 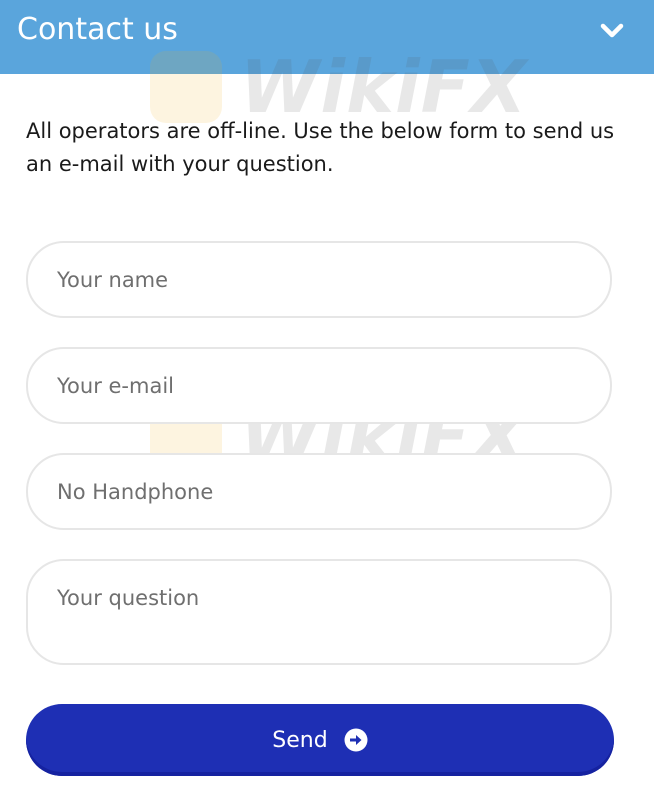 I want to click on phone-input, so click(x=319, y=491).